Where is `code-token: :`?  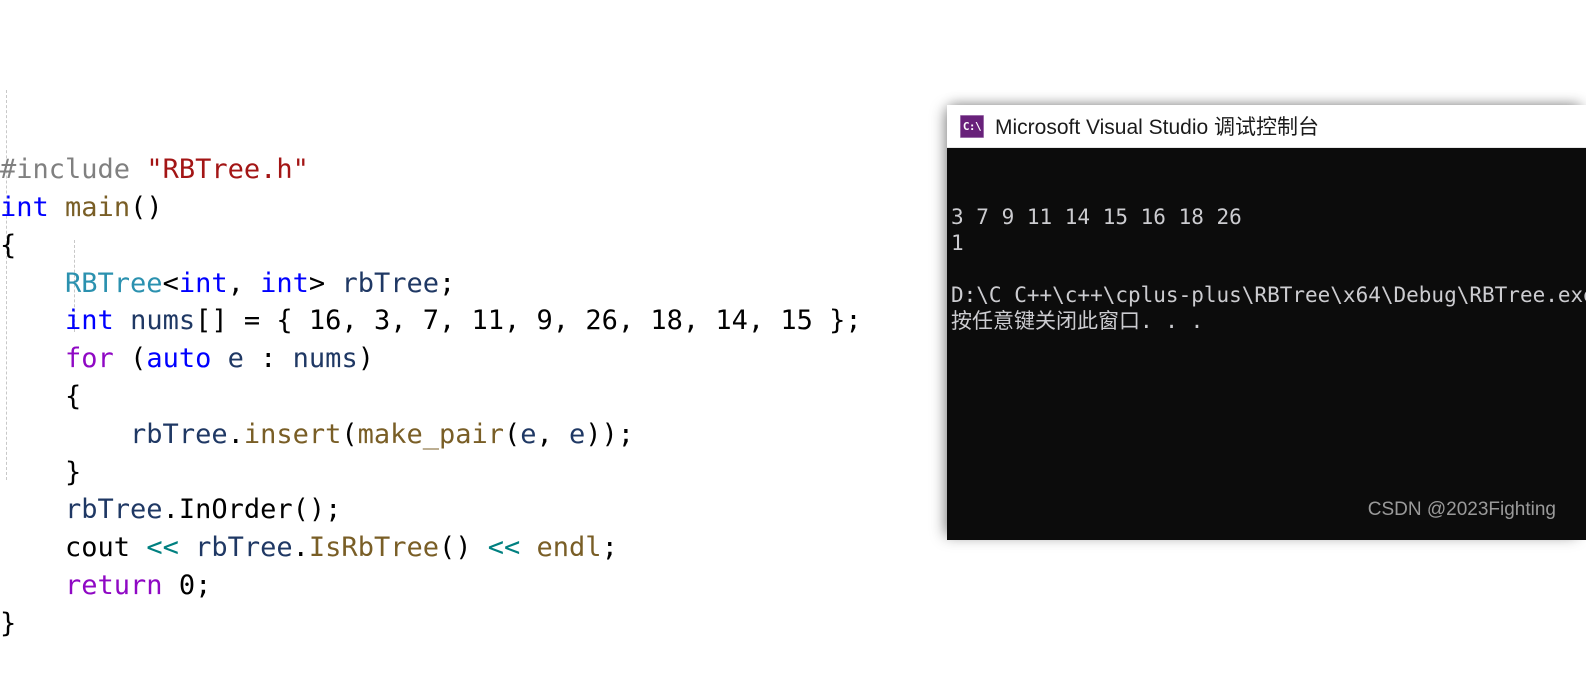
code-token: : is located at coordinates (268, 359).